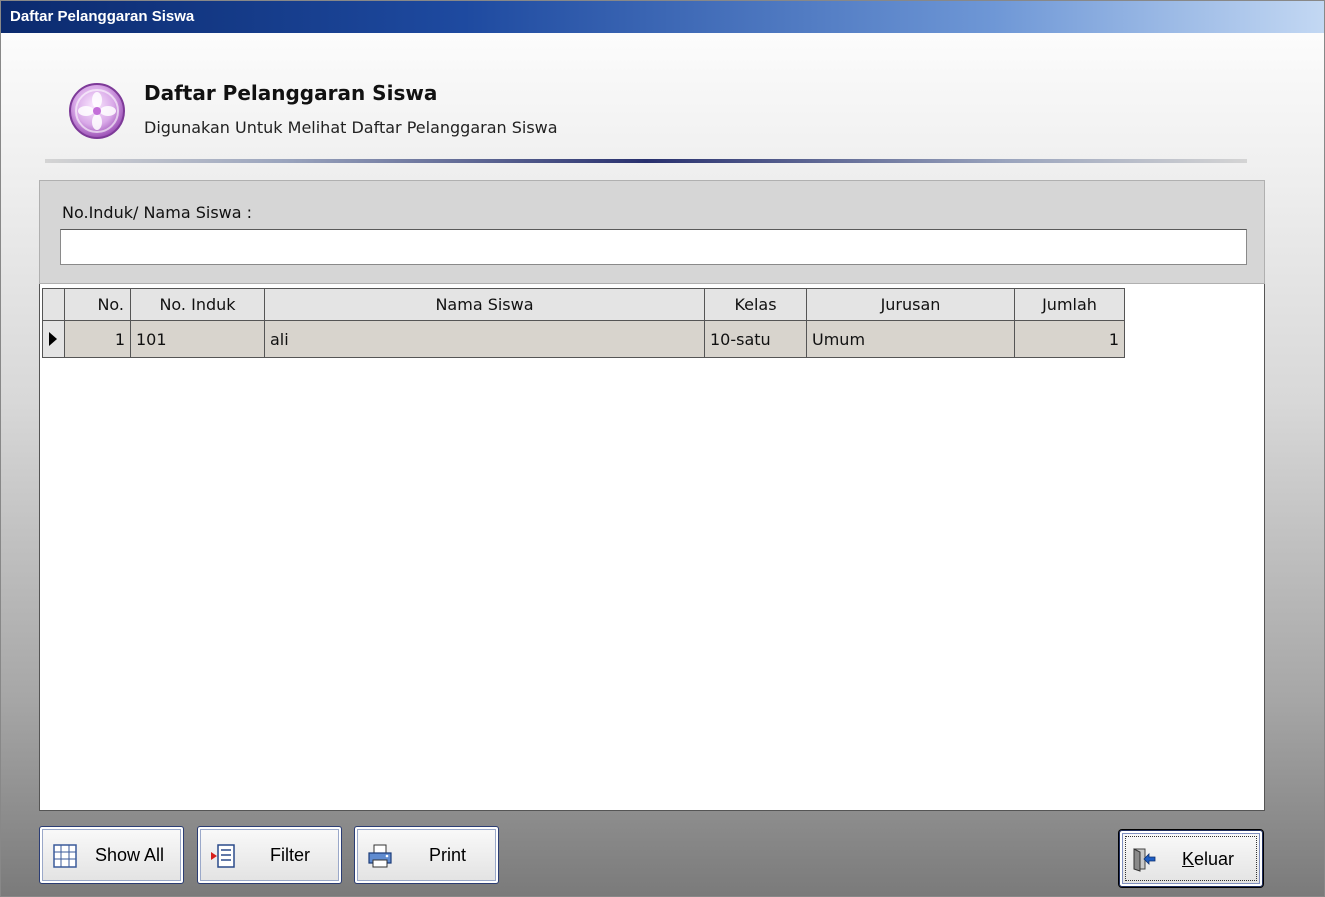 The height and width of the screenshot is (897, 1325). Describe the element at coordinates (290, 855) in the screenshot. I see `filter-label: Filter` at that location.